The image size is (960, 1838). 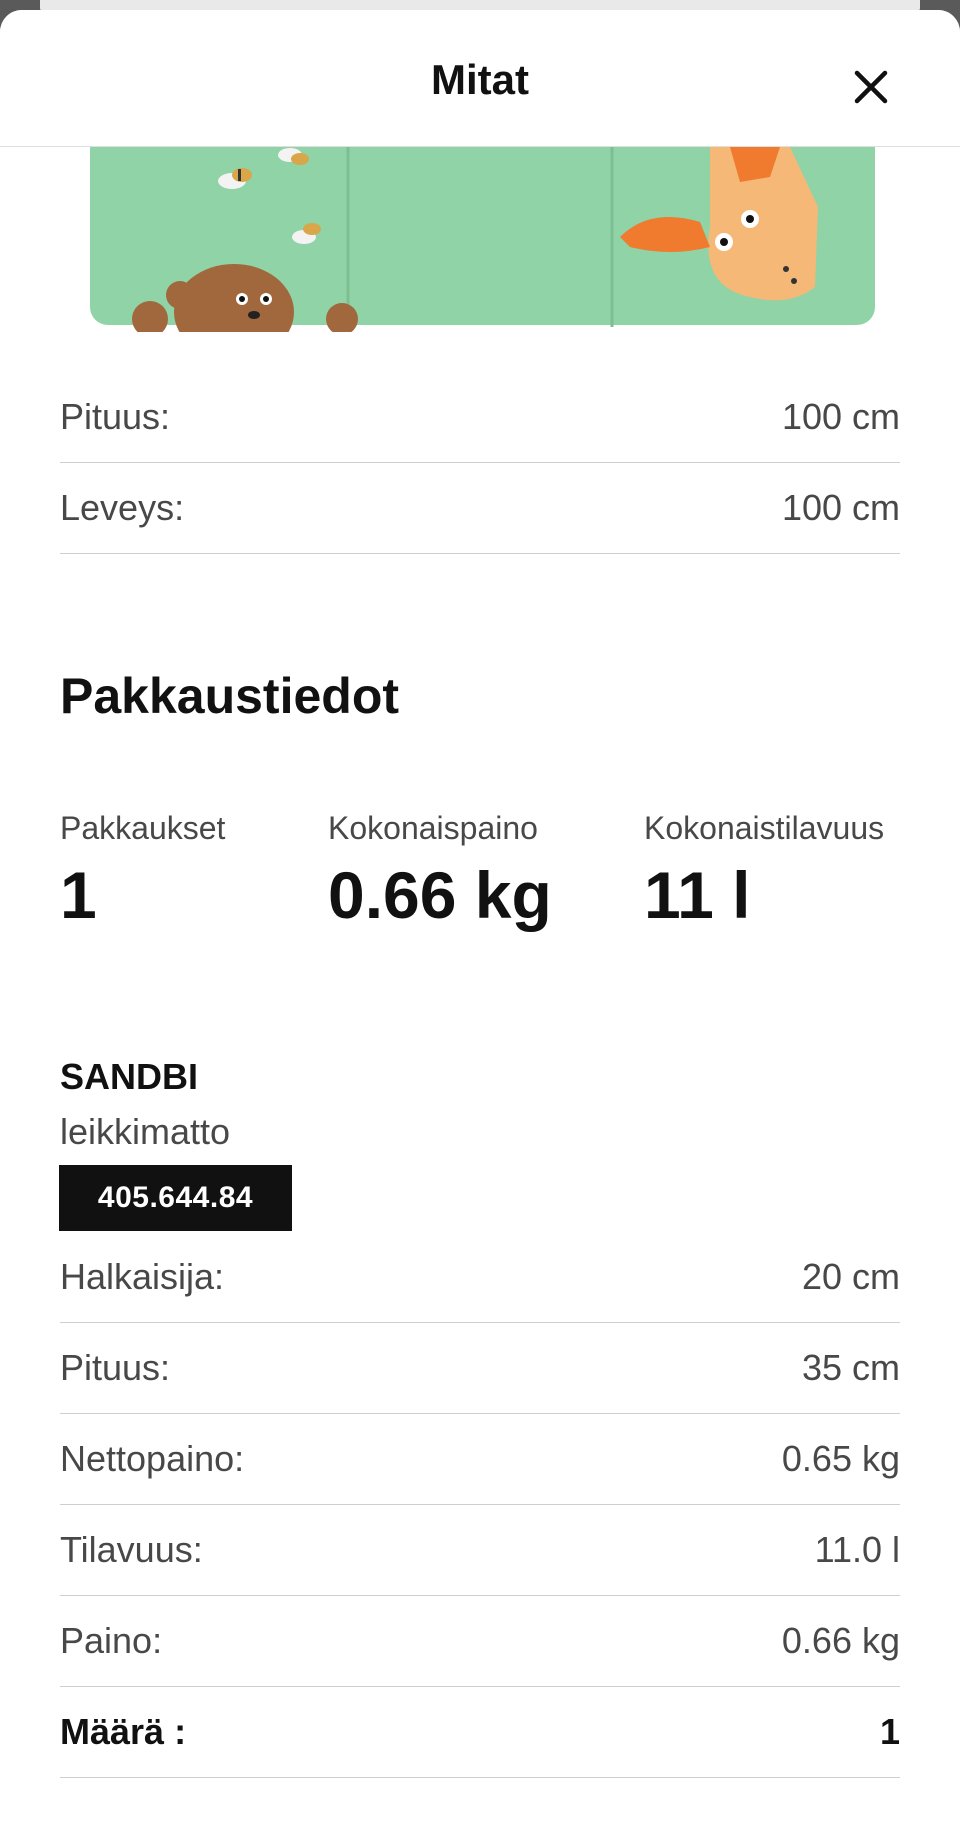 What do you see at coordinates (850, 1367) in the screenshot?
I see `spec-value: 35 cm` at bounding box center [850, 1367].